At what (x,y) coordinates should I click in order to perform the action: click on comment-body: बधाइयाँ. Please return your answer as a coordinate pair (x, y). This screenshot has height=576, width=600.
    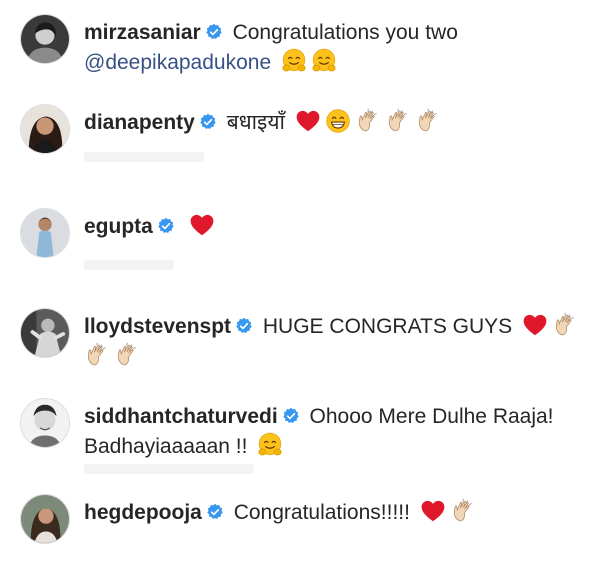
    Looking at the image, I should click on (255, 122).